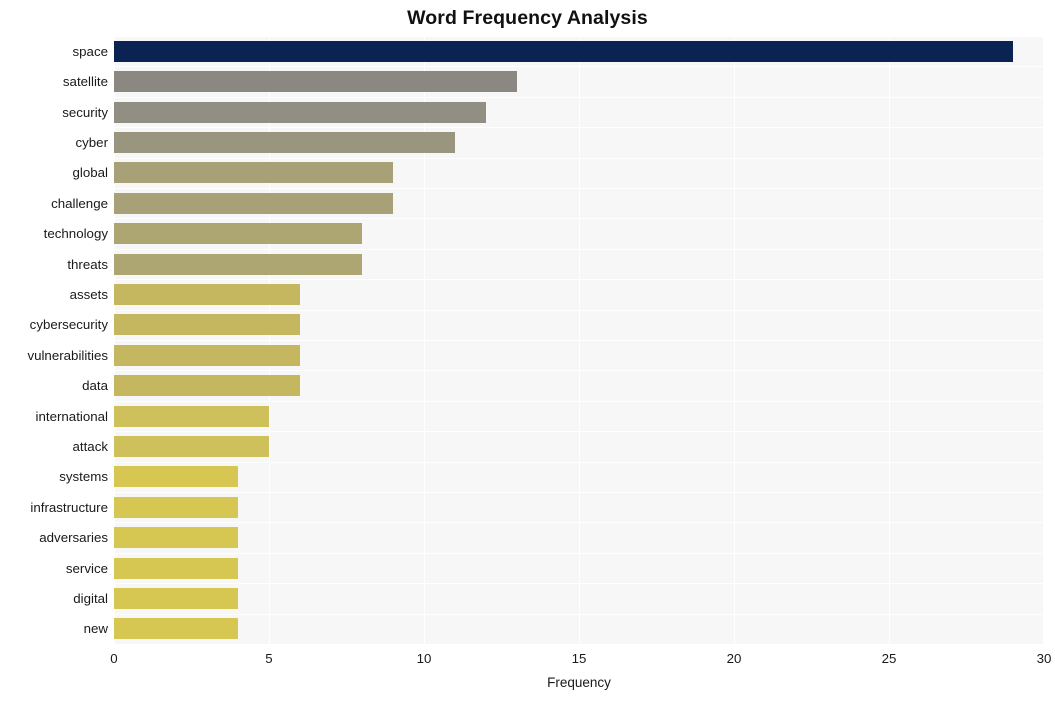 This screenshot has height=701, width=1055. Describe the element at coordinates (734, 658) in the screenshot. I see `x-axis-tick-label: 20` at that location.